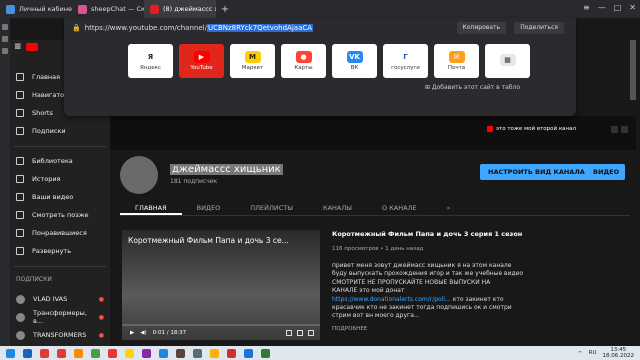 Image resolution: width=640 pixels, height=360 pixels. Describe the element at coordinates (354, 68) in the screenshot. I see `tile-label: ВК` at that location.